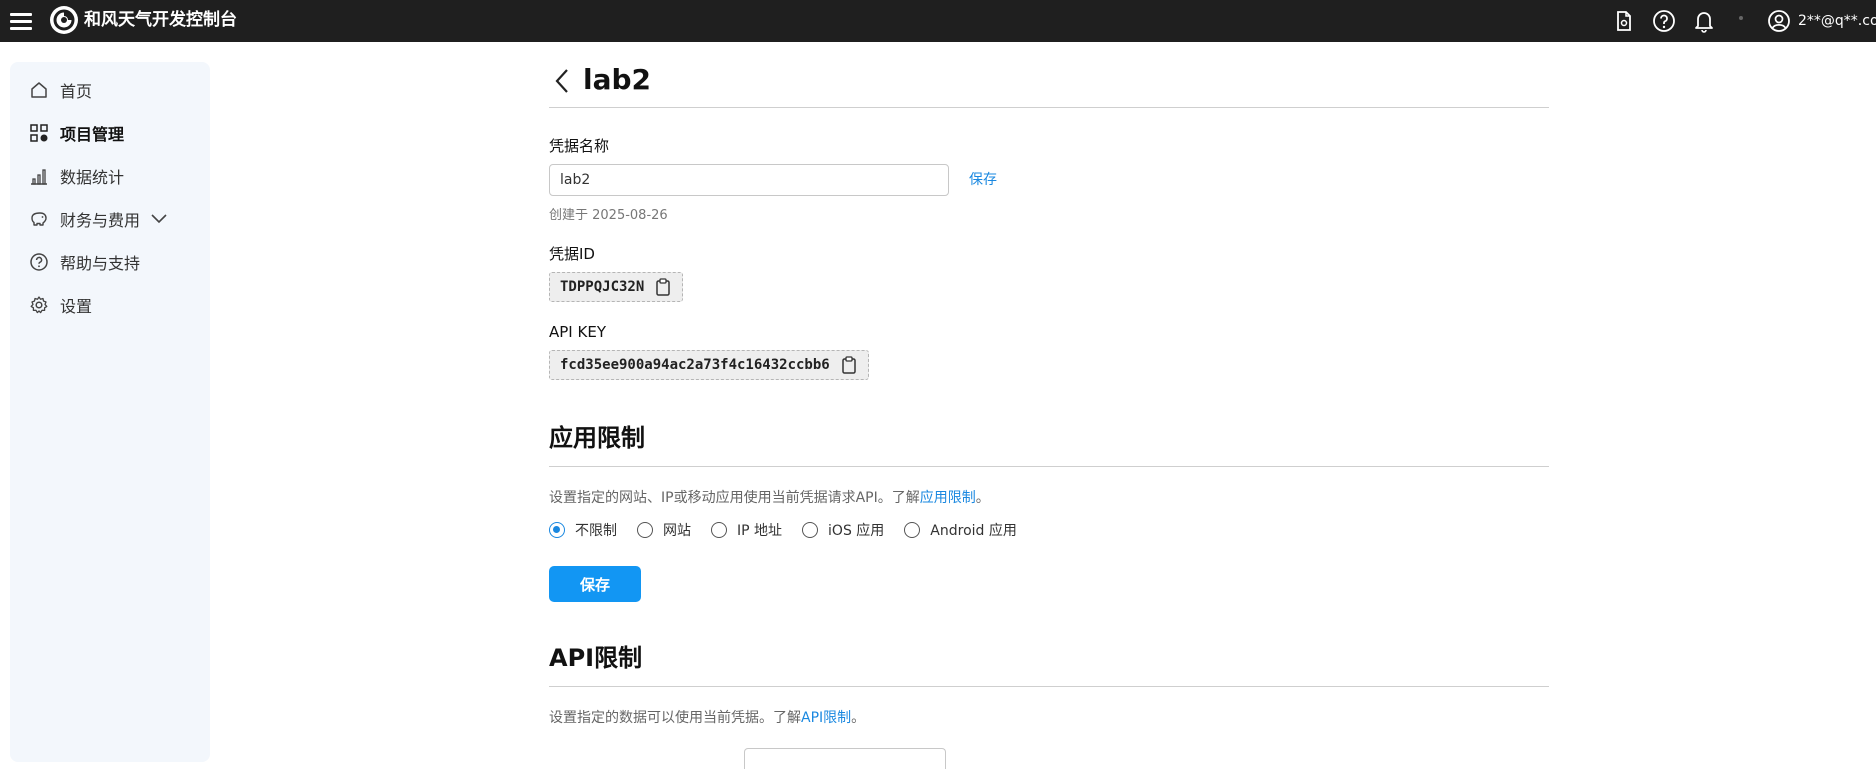 This screenshot has height=769, width=1876. What do you see at coordinates (160, 20) in the screenshot?
I see `brand-title: 和风天气开发控制台` at bounding box center [160, 20].